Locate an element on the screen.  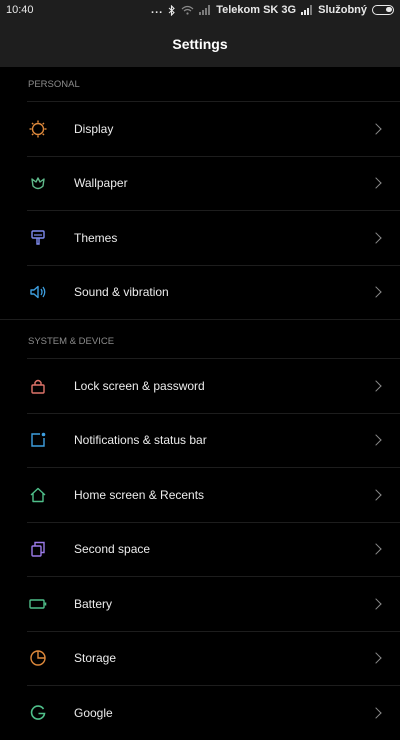
section-header-system-device: SYSTEM & DEVICE is located at coordinates (71, 341).